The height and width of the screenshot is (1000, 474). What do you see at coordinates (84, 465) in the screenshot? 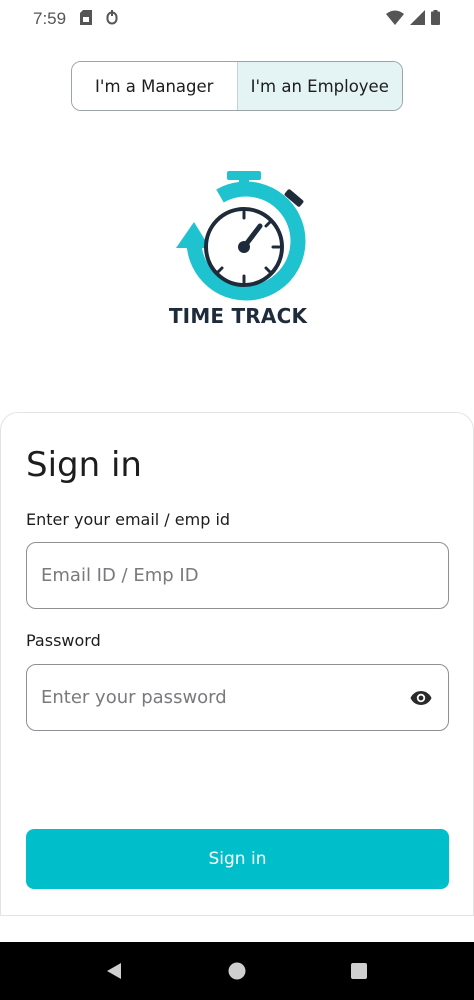
I see `page-title: Sign in` at bounding box center [84, 465].